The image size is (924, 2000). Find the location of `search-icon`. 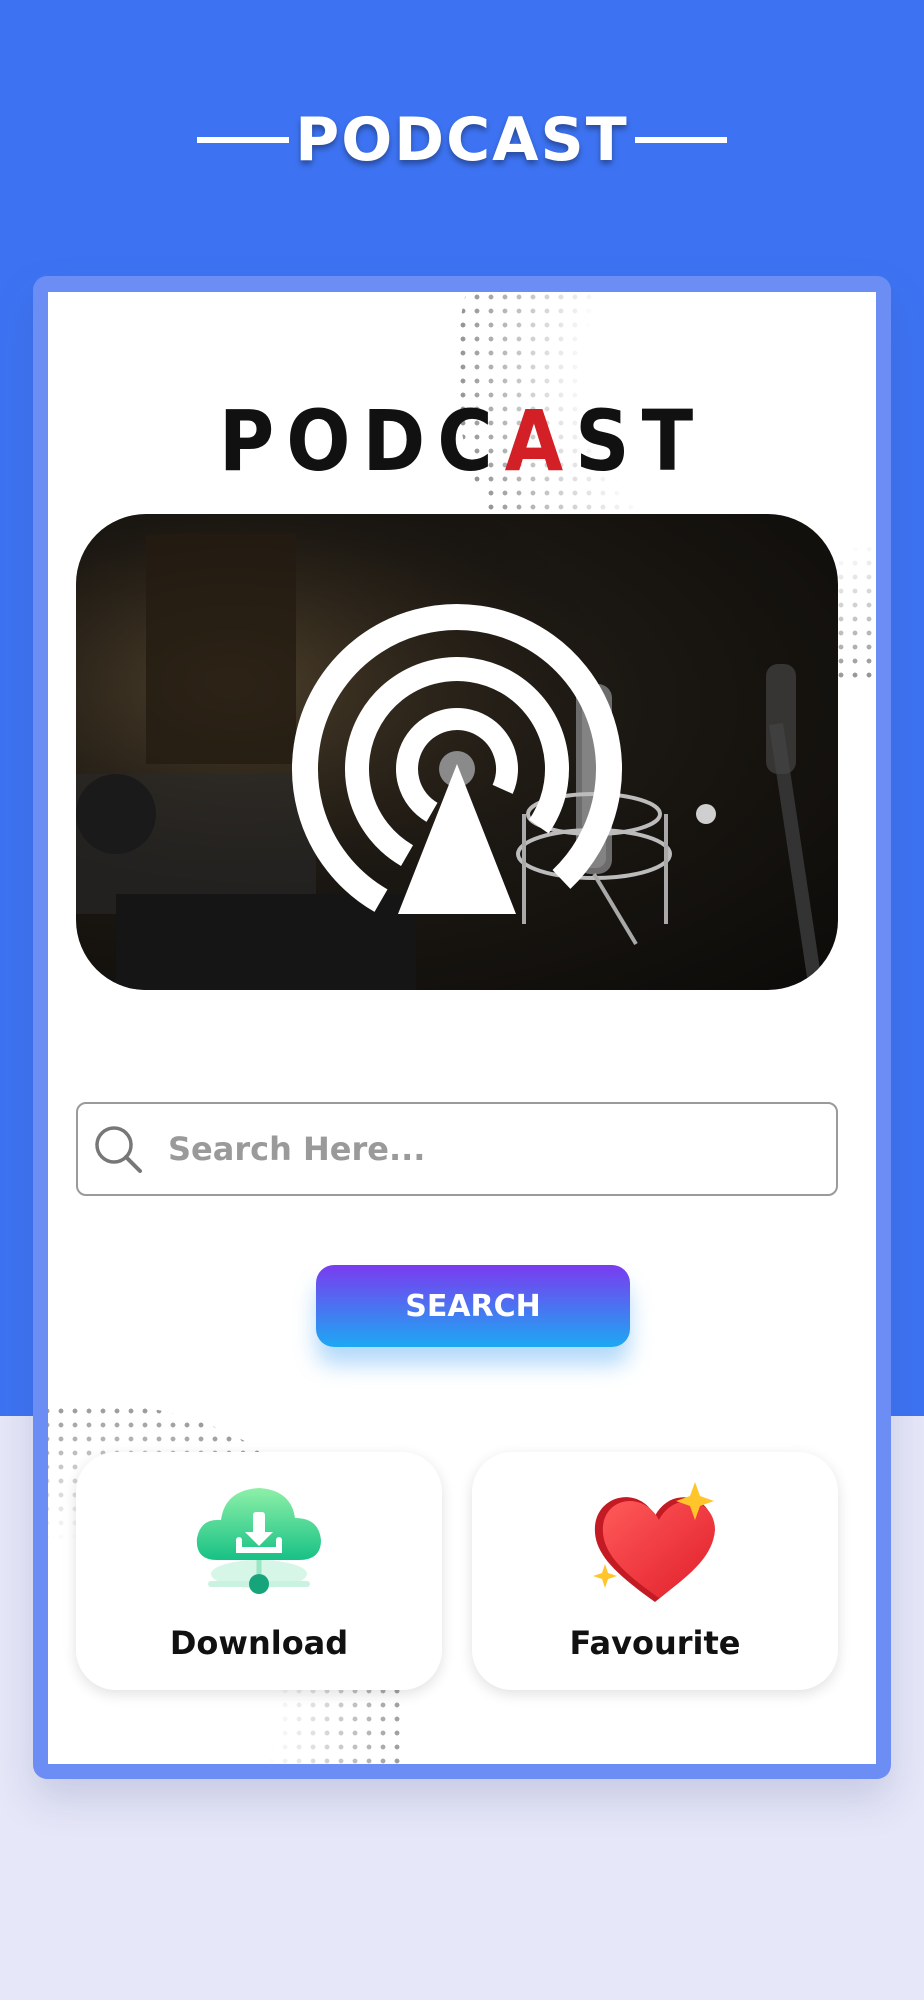

search-icon is located at coordinates (118, 1149).